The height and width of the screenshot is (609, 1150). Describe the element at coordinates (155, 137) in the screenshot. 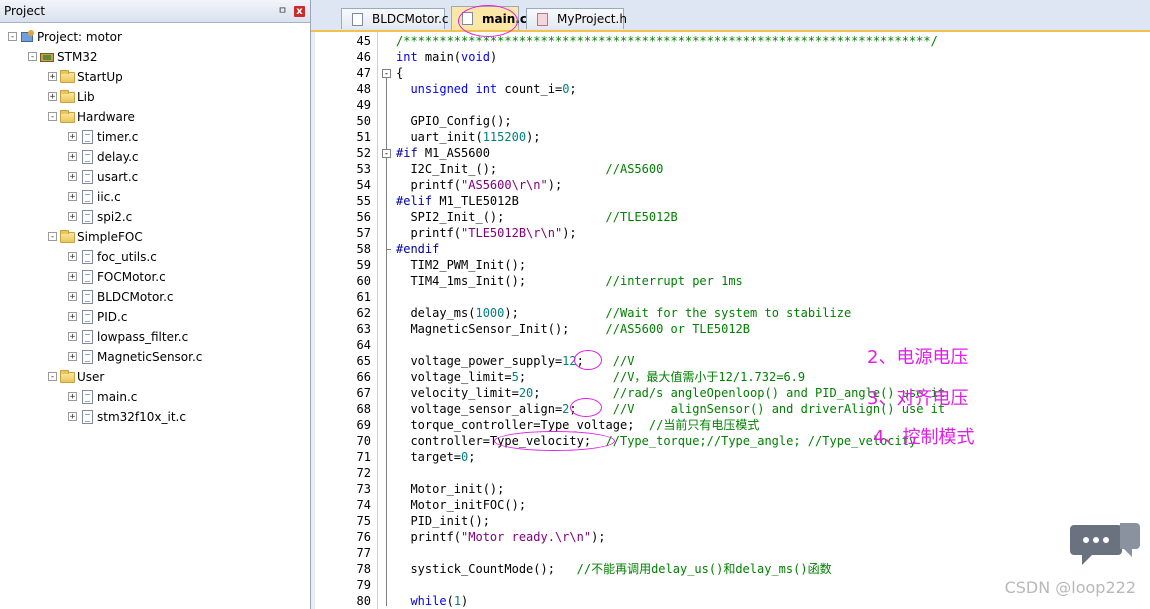

I see `tree-item: + timer.c` at that location.